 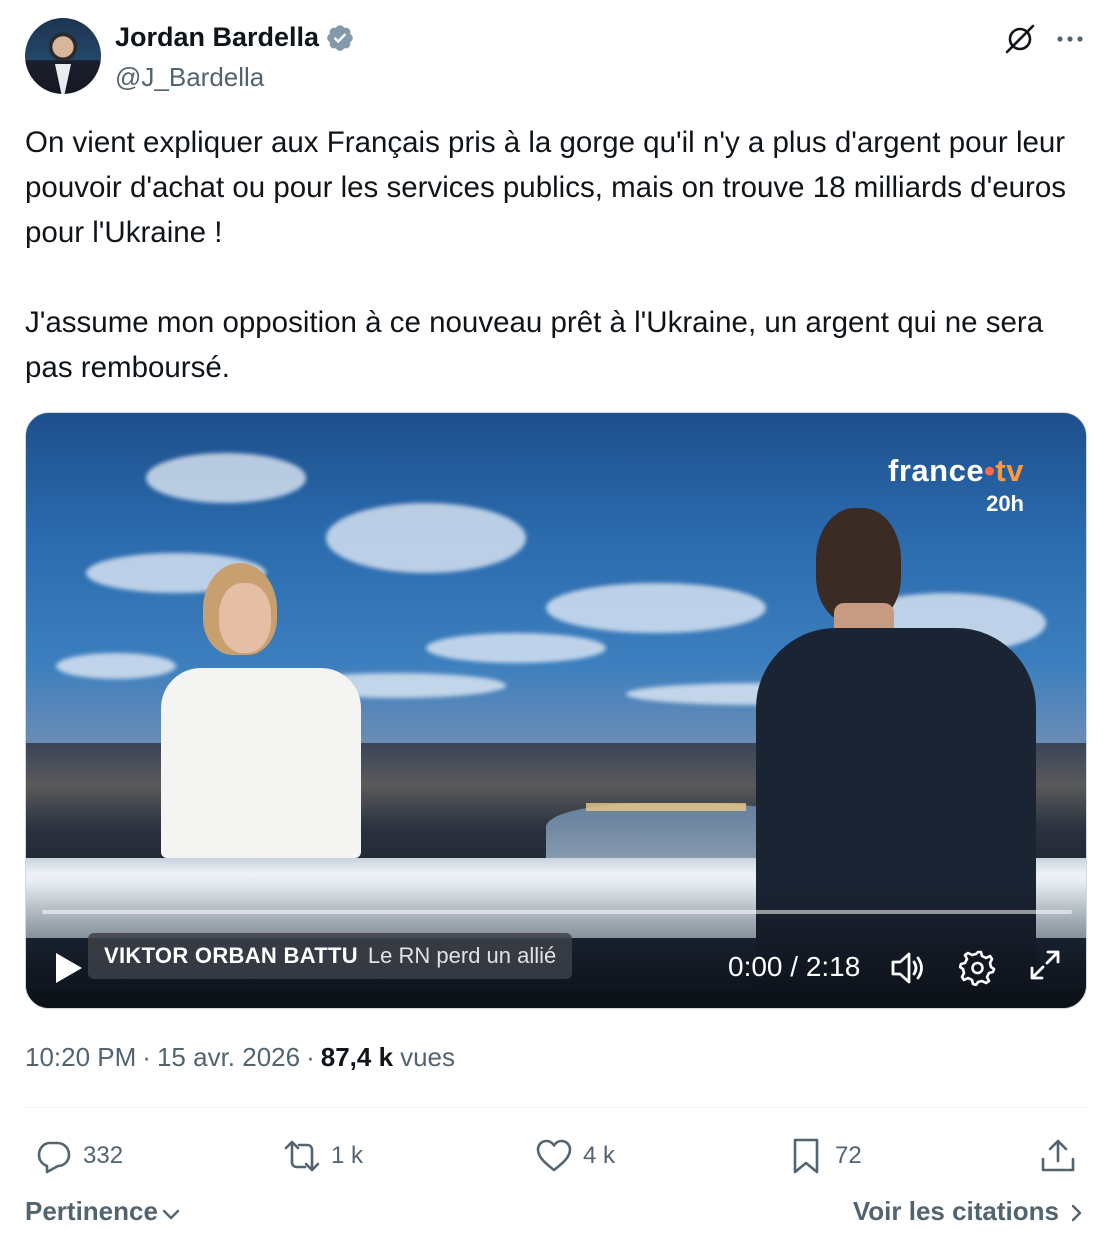 I want to click on tweet-header: Jordan Bardella @J_Bardella, so click(x=556, y=56).